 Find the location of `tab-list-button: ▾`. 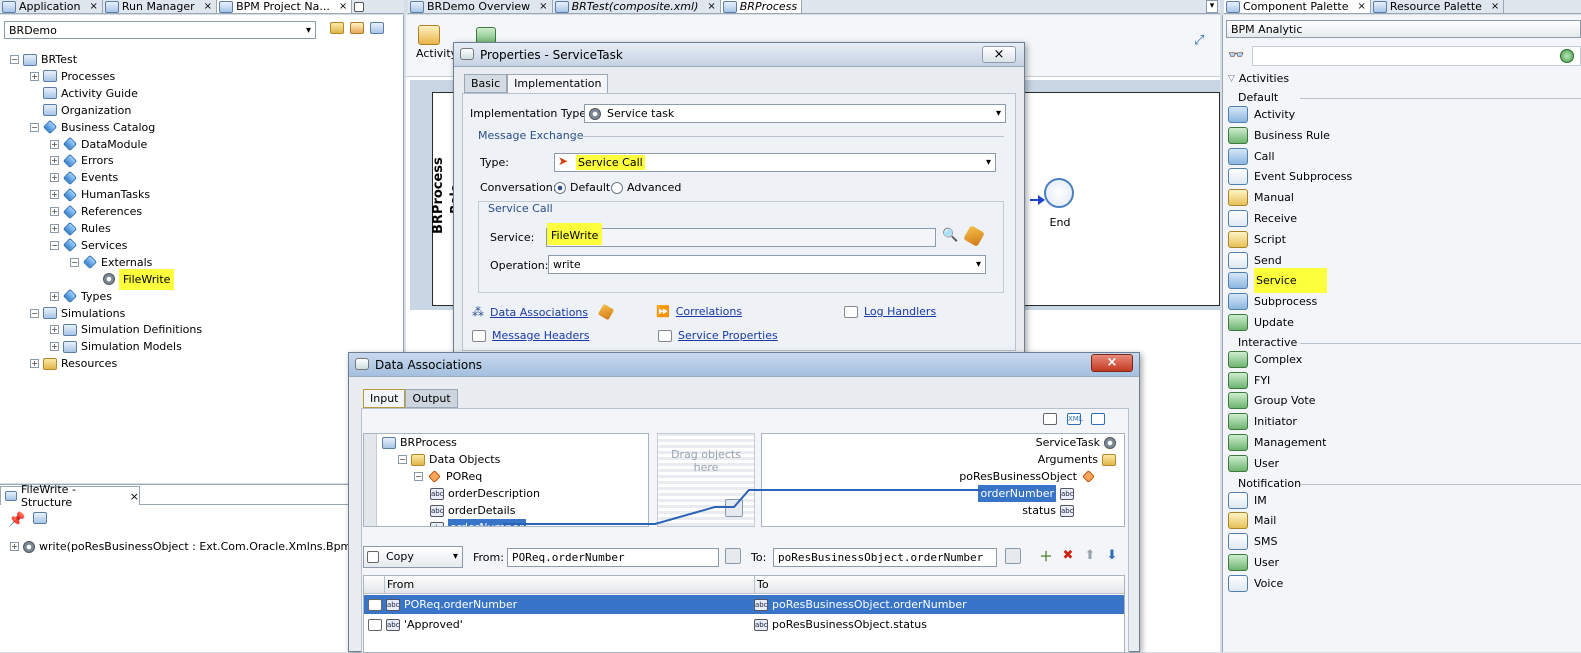

tab-list-button: ▾ is located at coordinates (1212, 6).